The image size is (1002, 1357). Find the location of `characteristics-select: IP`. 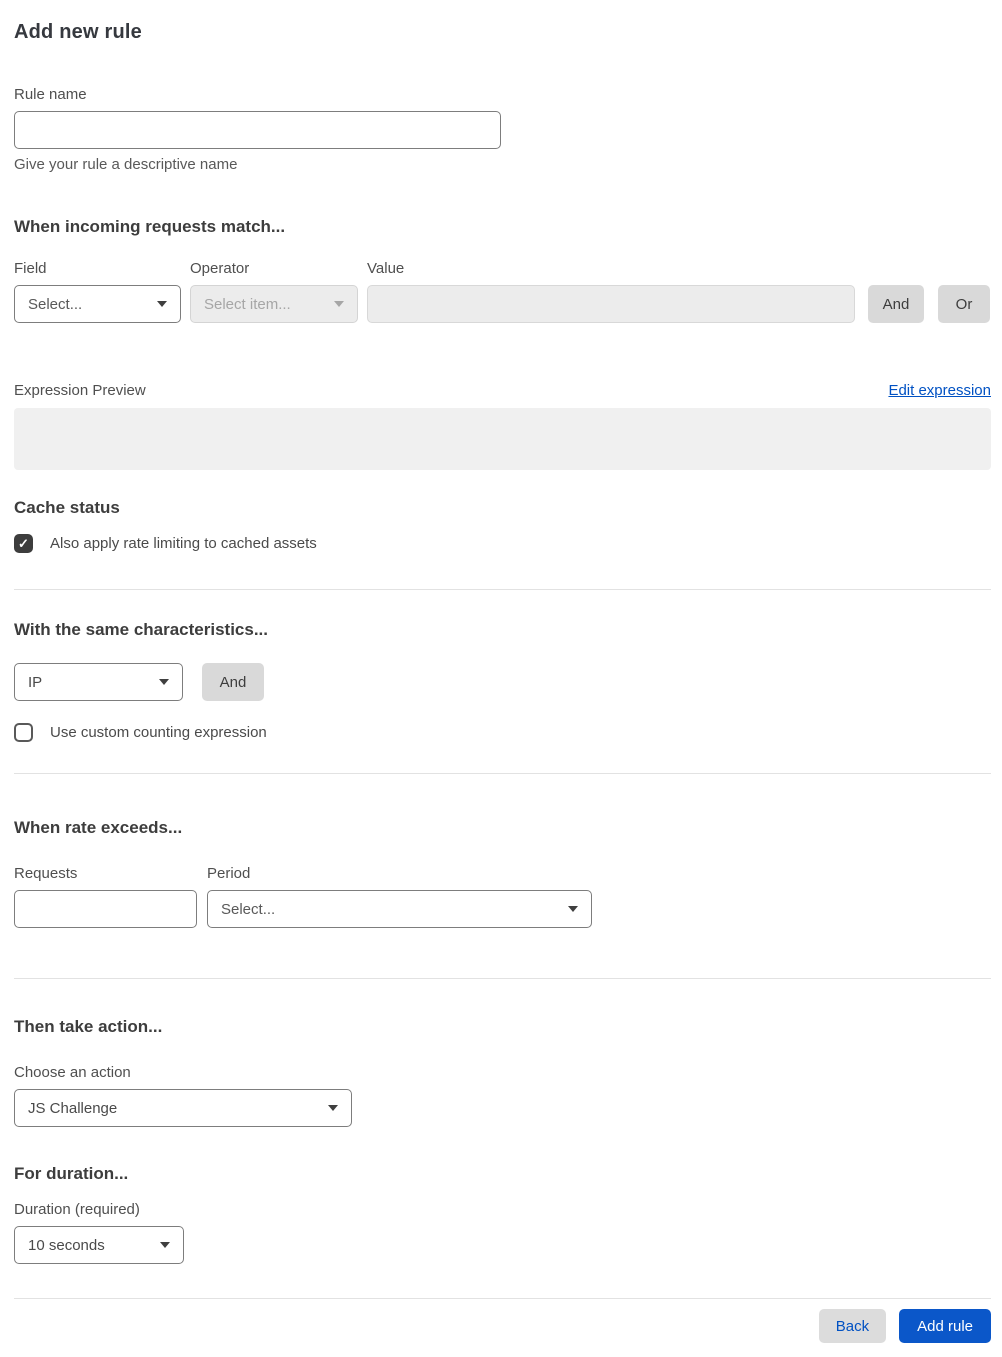

characteristics-select: IP is located at coordinates (98, 682).